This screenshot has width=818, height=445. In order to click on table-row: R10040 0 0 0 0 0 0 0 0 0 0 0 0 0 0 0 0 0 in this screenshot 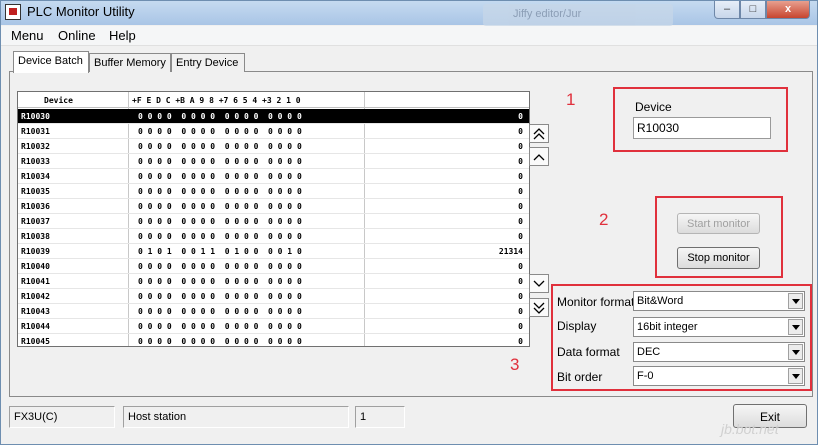, I will do `click(273, 266)`.